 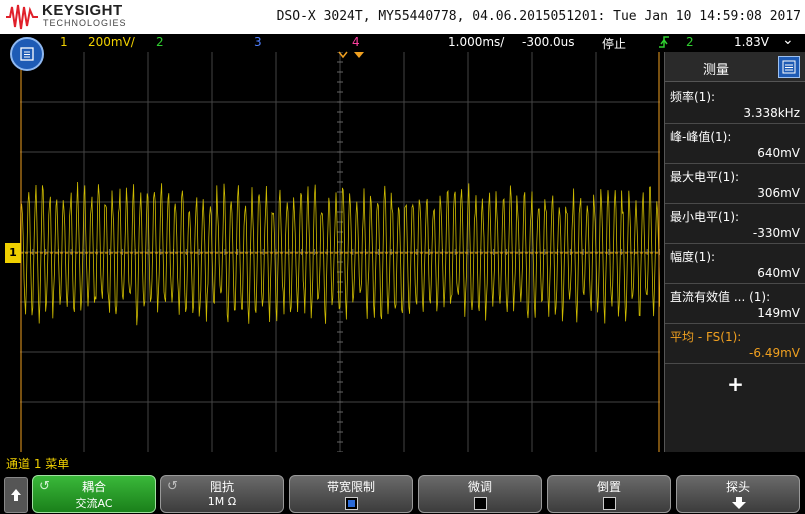 I want to click on menu-back-button, so click(x=16, y=495).